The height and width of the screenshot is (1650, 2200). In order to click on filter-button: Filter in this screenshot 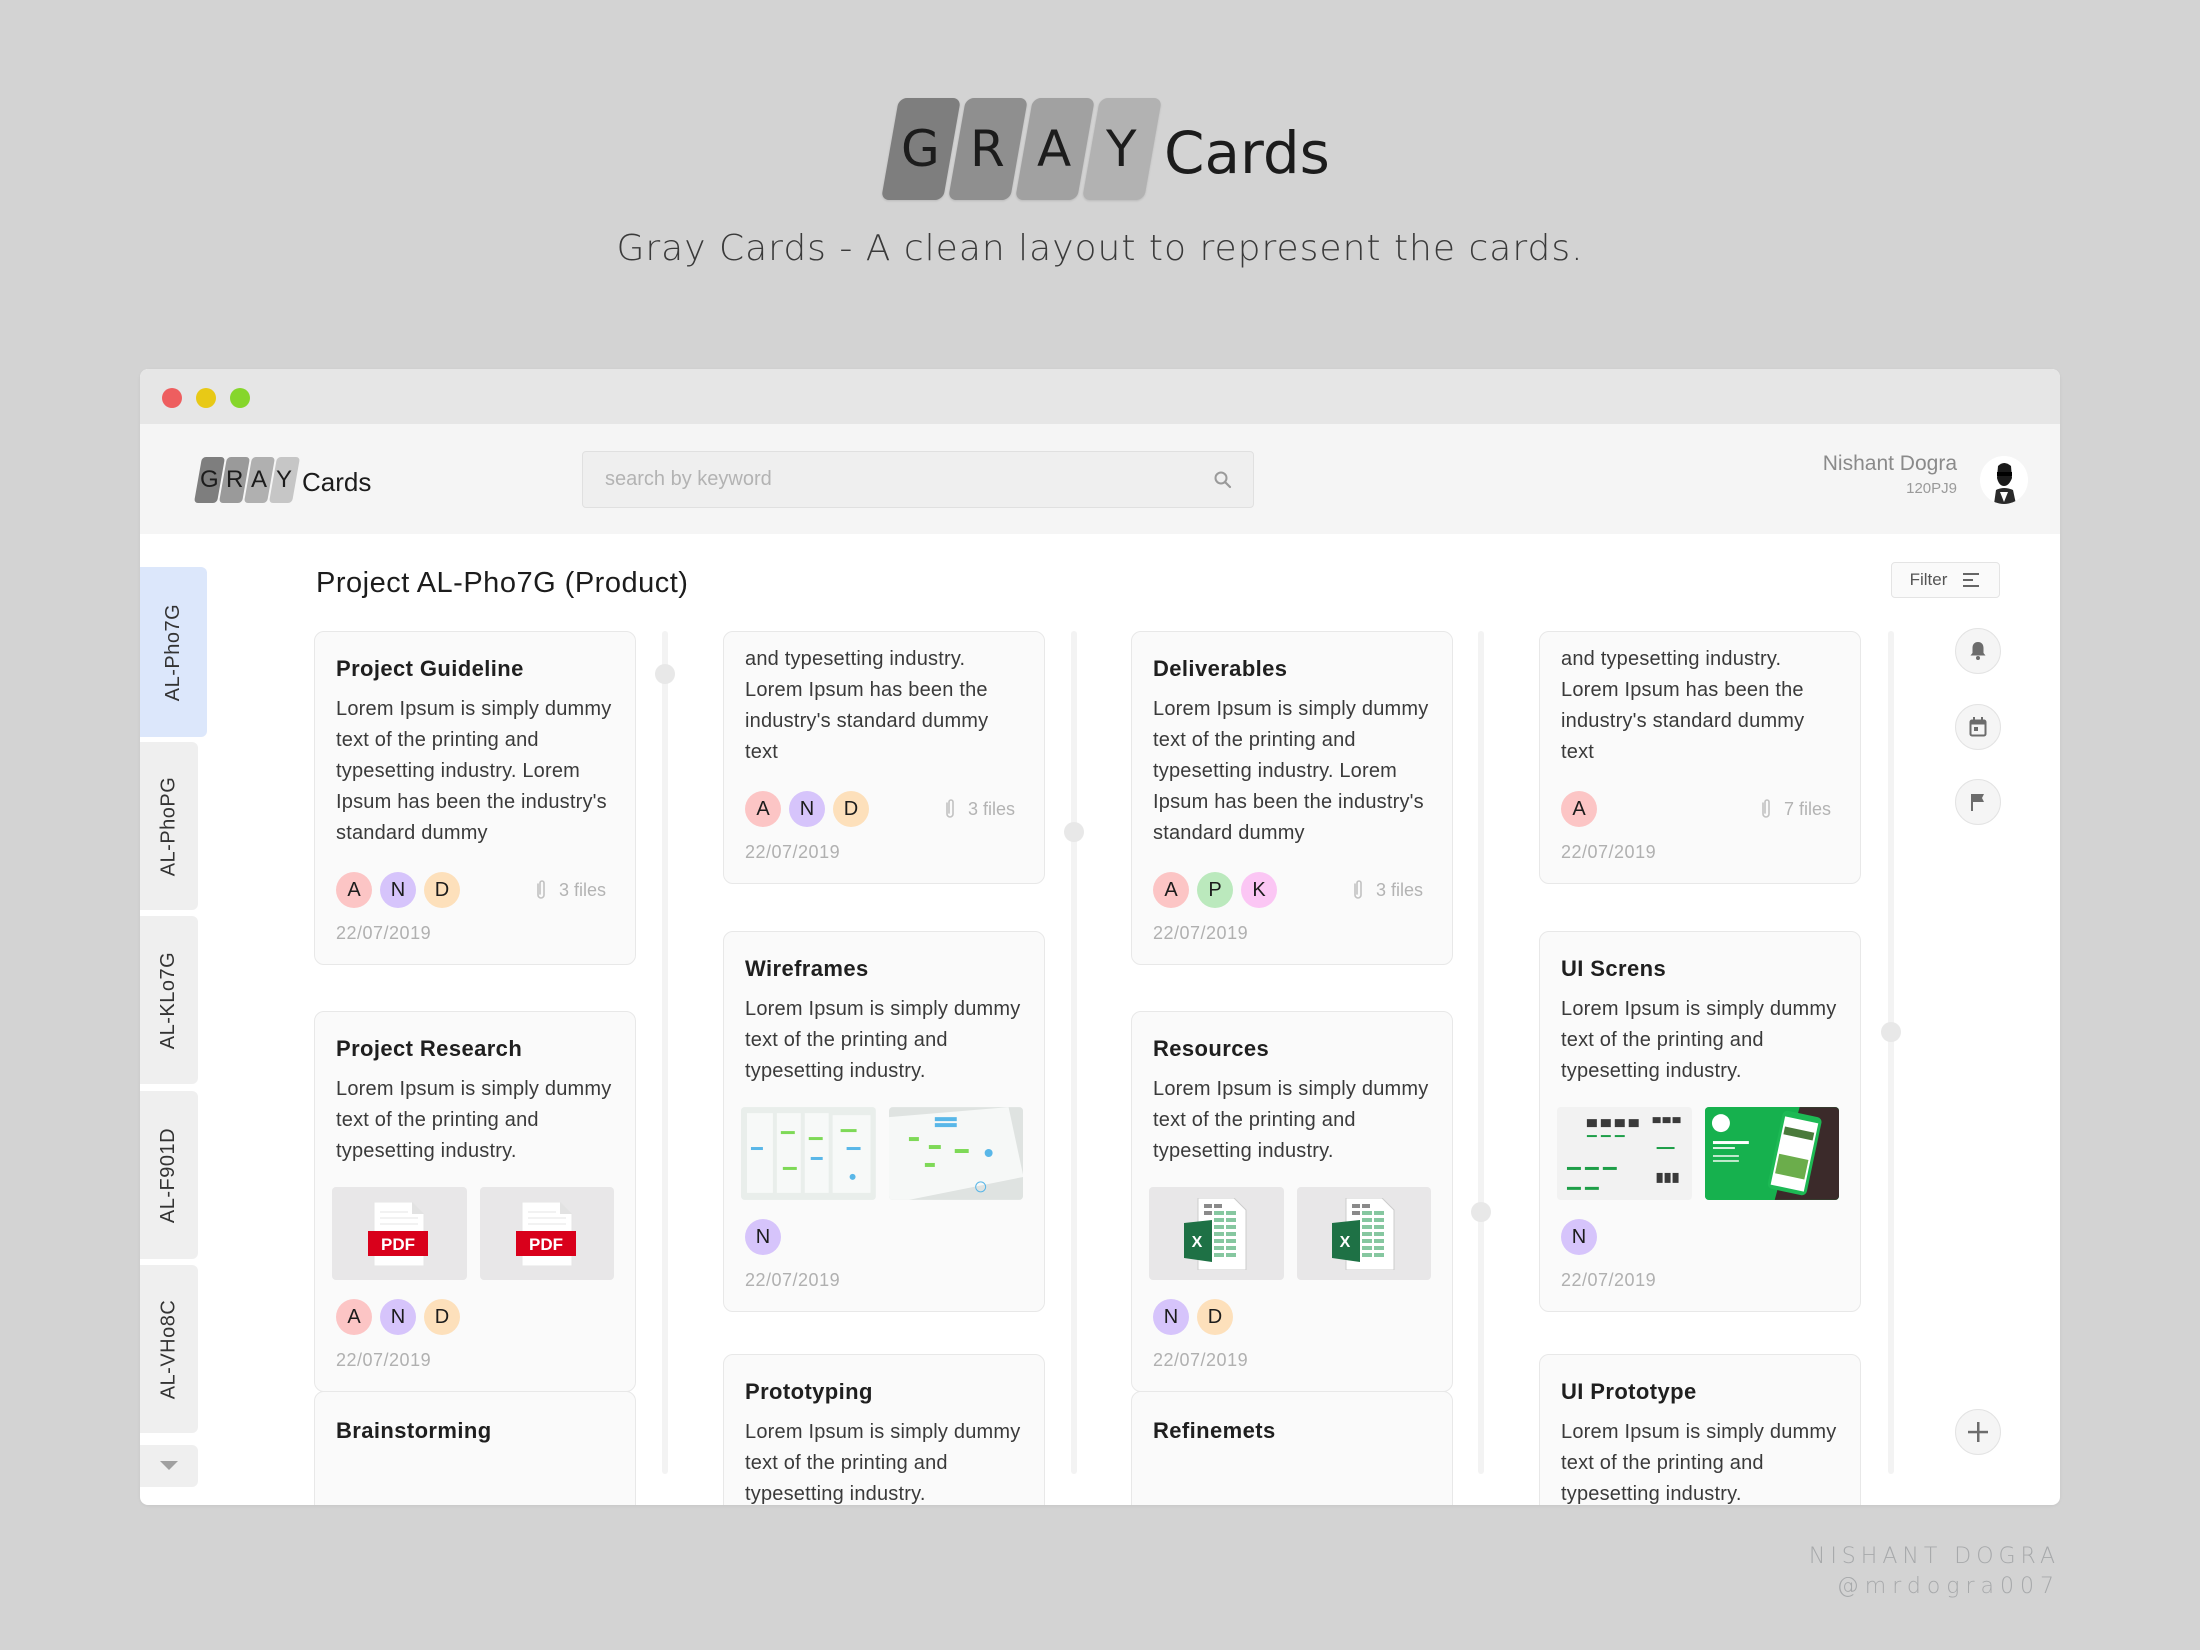, I will do `click(1945, 580)`.